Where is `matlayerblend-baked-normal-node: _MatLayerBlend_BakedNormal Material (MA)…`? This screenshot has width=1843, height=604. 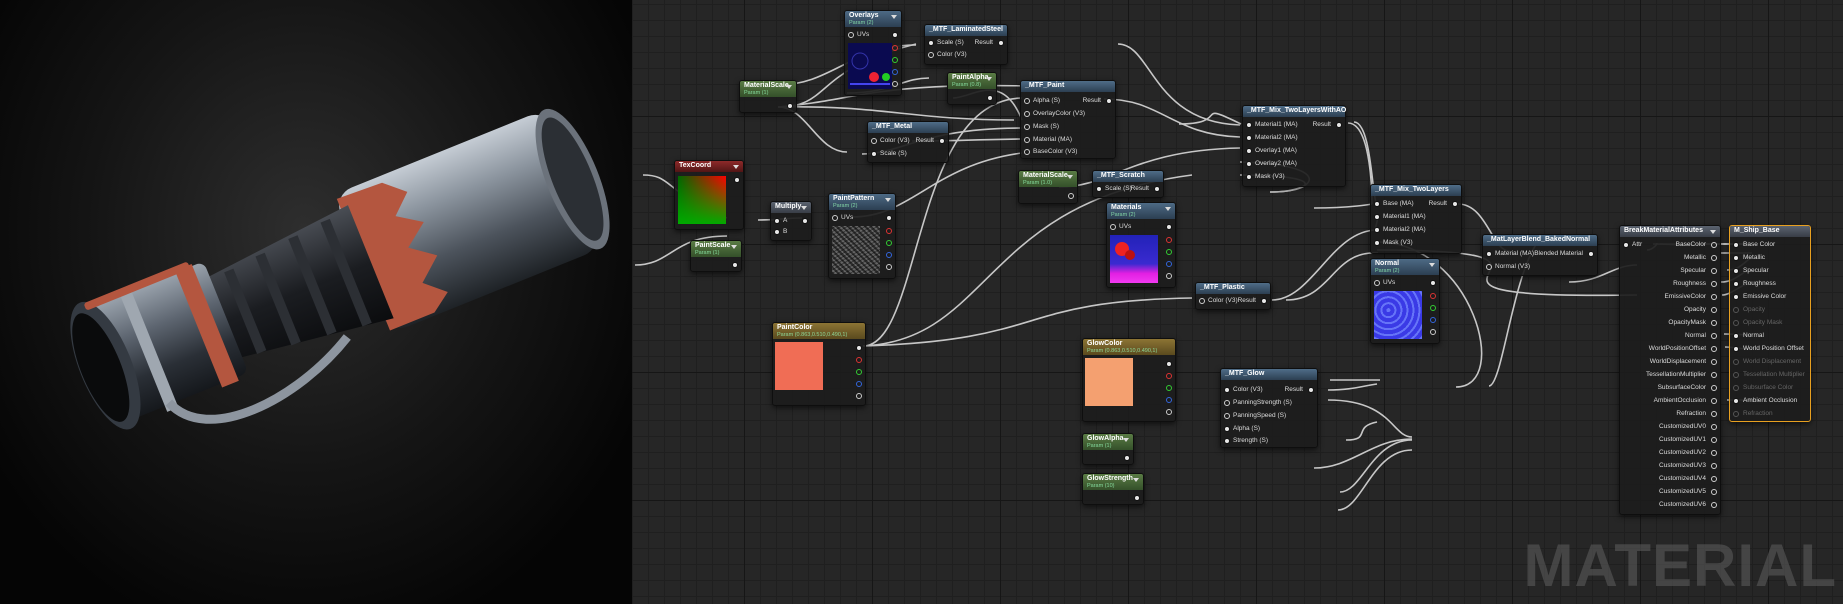
matlayerblend-baked-normal-node: _MatLayerBlend_BakedNormal Material (MA)… is located at coordinates (1540, 255).